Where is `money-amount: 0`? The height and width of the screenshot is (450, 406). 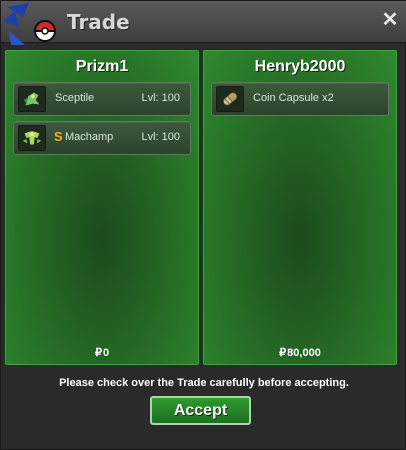
money-amount: 0 is located at coordinates (106, 353).